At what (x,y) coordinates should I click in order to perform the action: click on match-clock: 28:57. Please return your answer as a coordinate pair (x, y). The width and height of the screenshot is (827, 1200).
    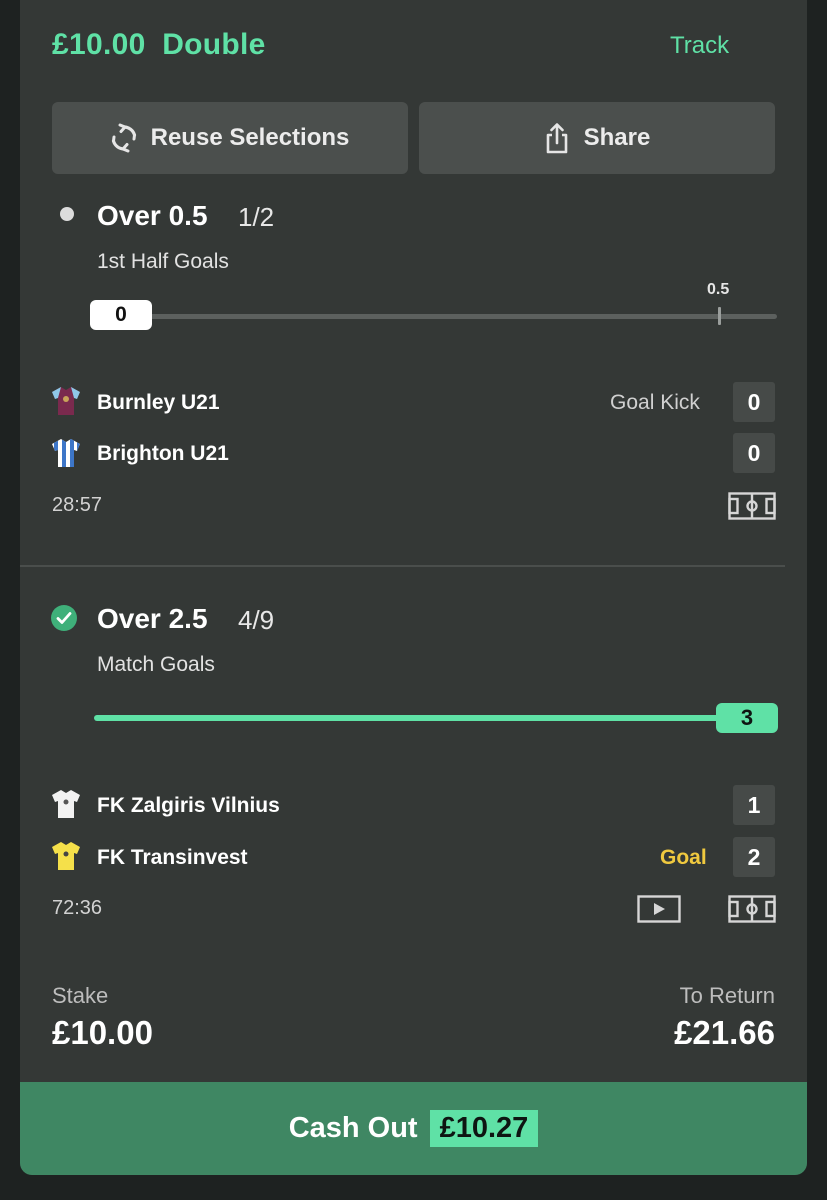
    Looking at the image, I should click on (77, 505).